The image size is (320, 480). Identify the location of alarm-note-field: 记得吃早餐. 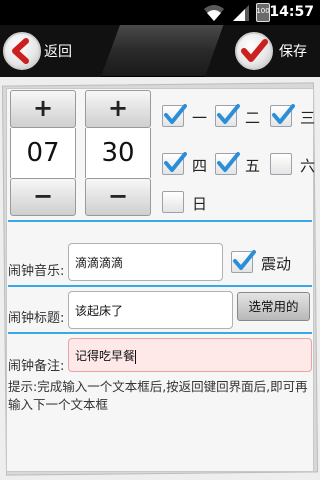
(190, 355).